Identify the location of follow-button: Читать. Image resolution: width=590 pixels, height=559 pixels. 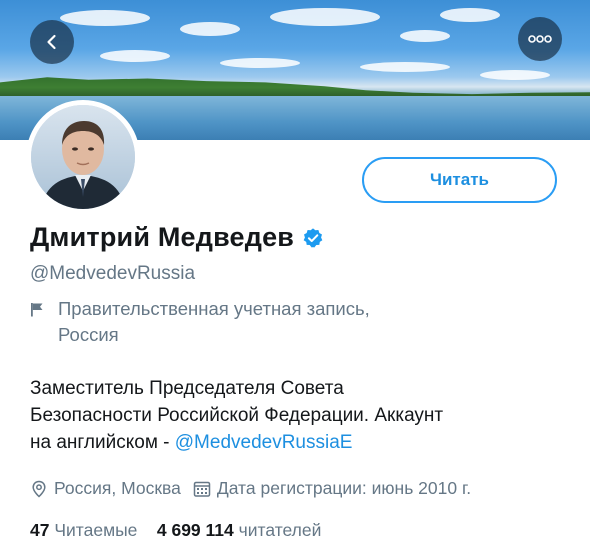
(459, 180).